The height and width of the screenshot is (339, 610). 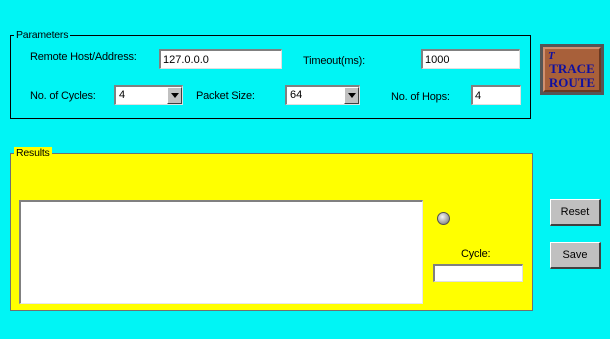 What do you see at coordinates (225, 96) in the screenshot?
I see `packet-size-label: Packet Size:` at bounding box center [225, 96].